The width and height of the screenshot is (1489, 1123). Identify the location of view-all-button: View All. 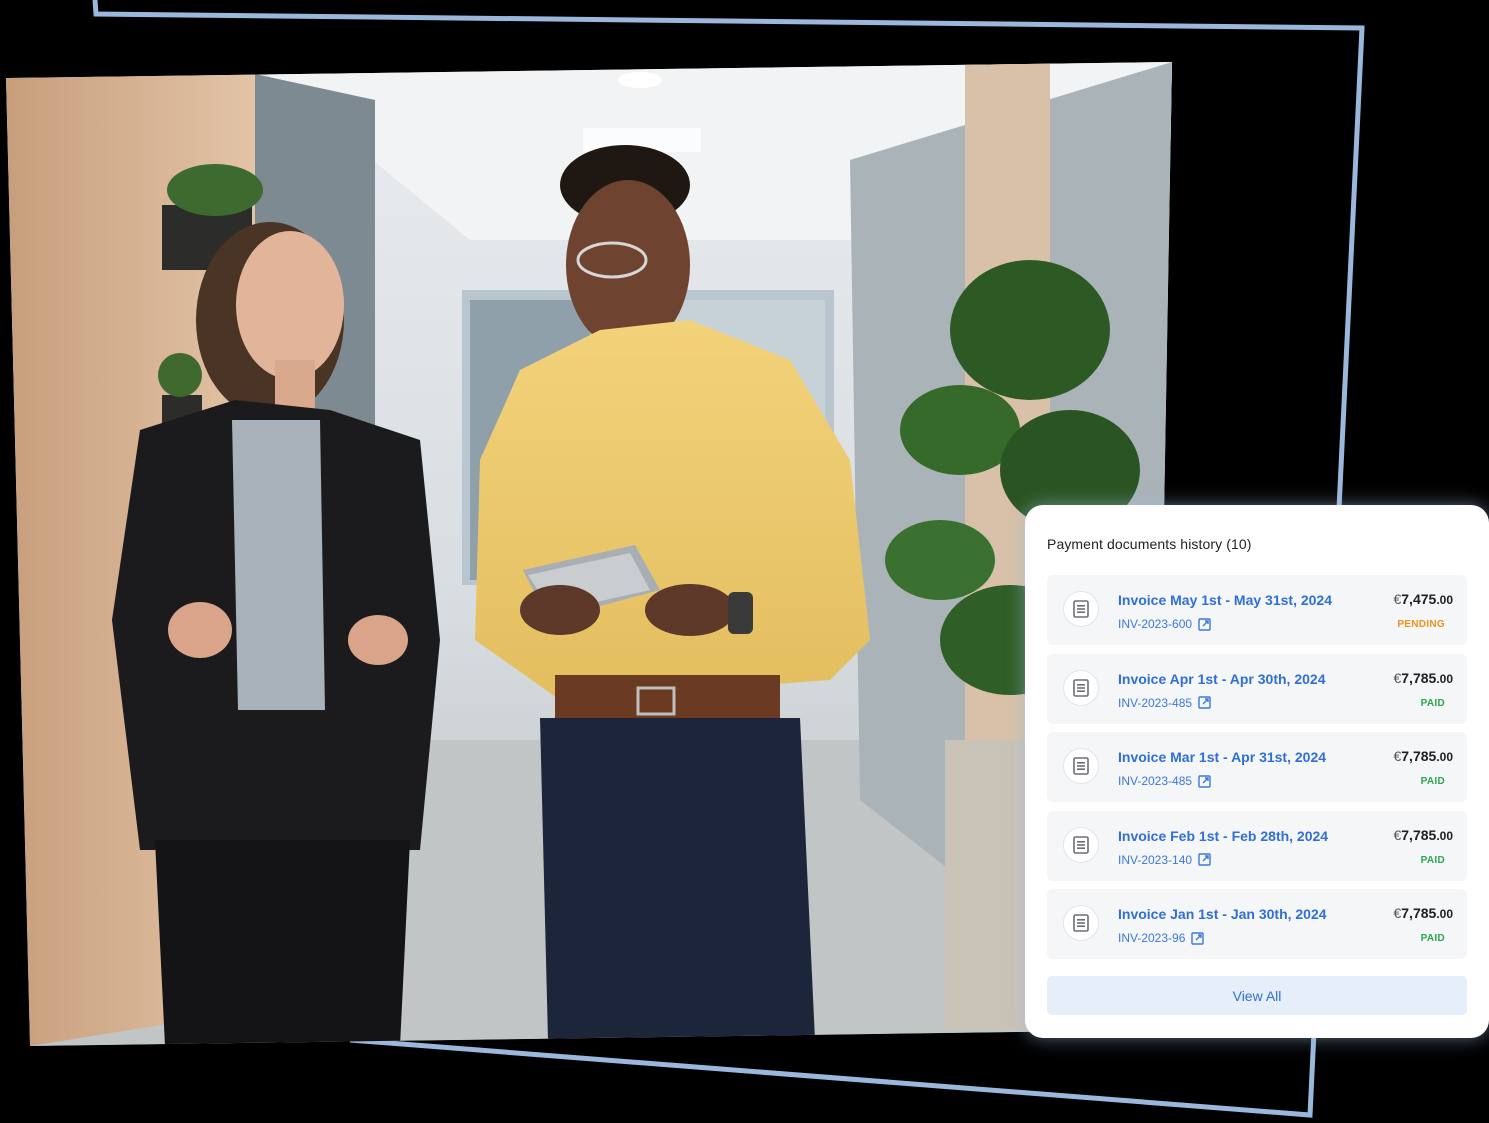
(1257, 995).